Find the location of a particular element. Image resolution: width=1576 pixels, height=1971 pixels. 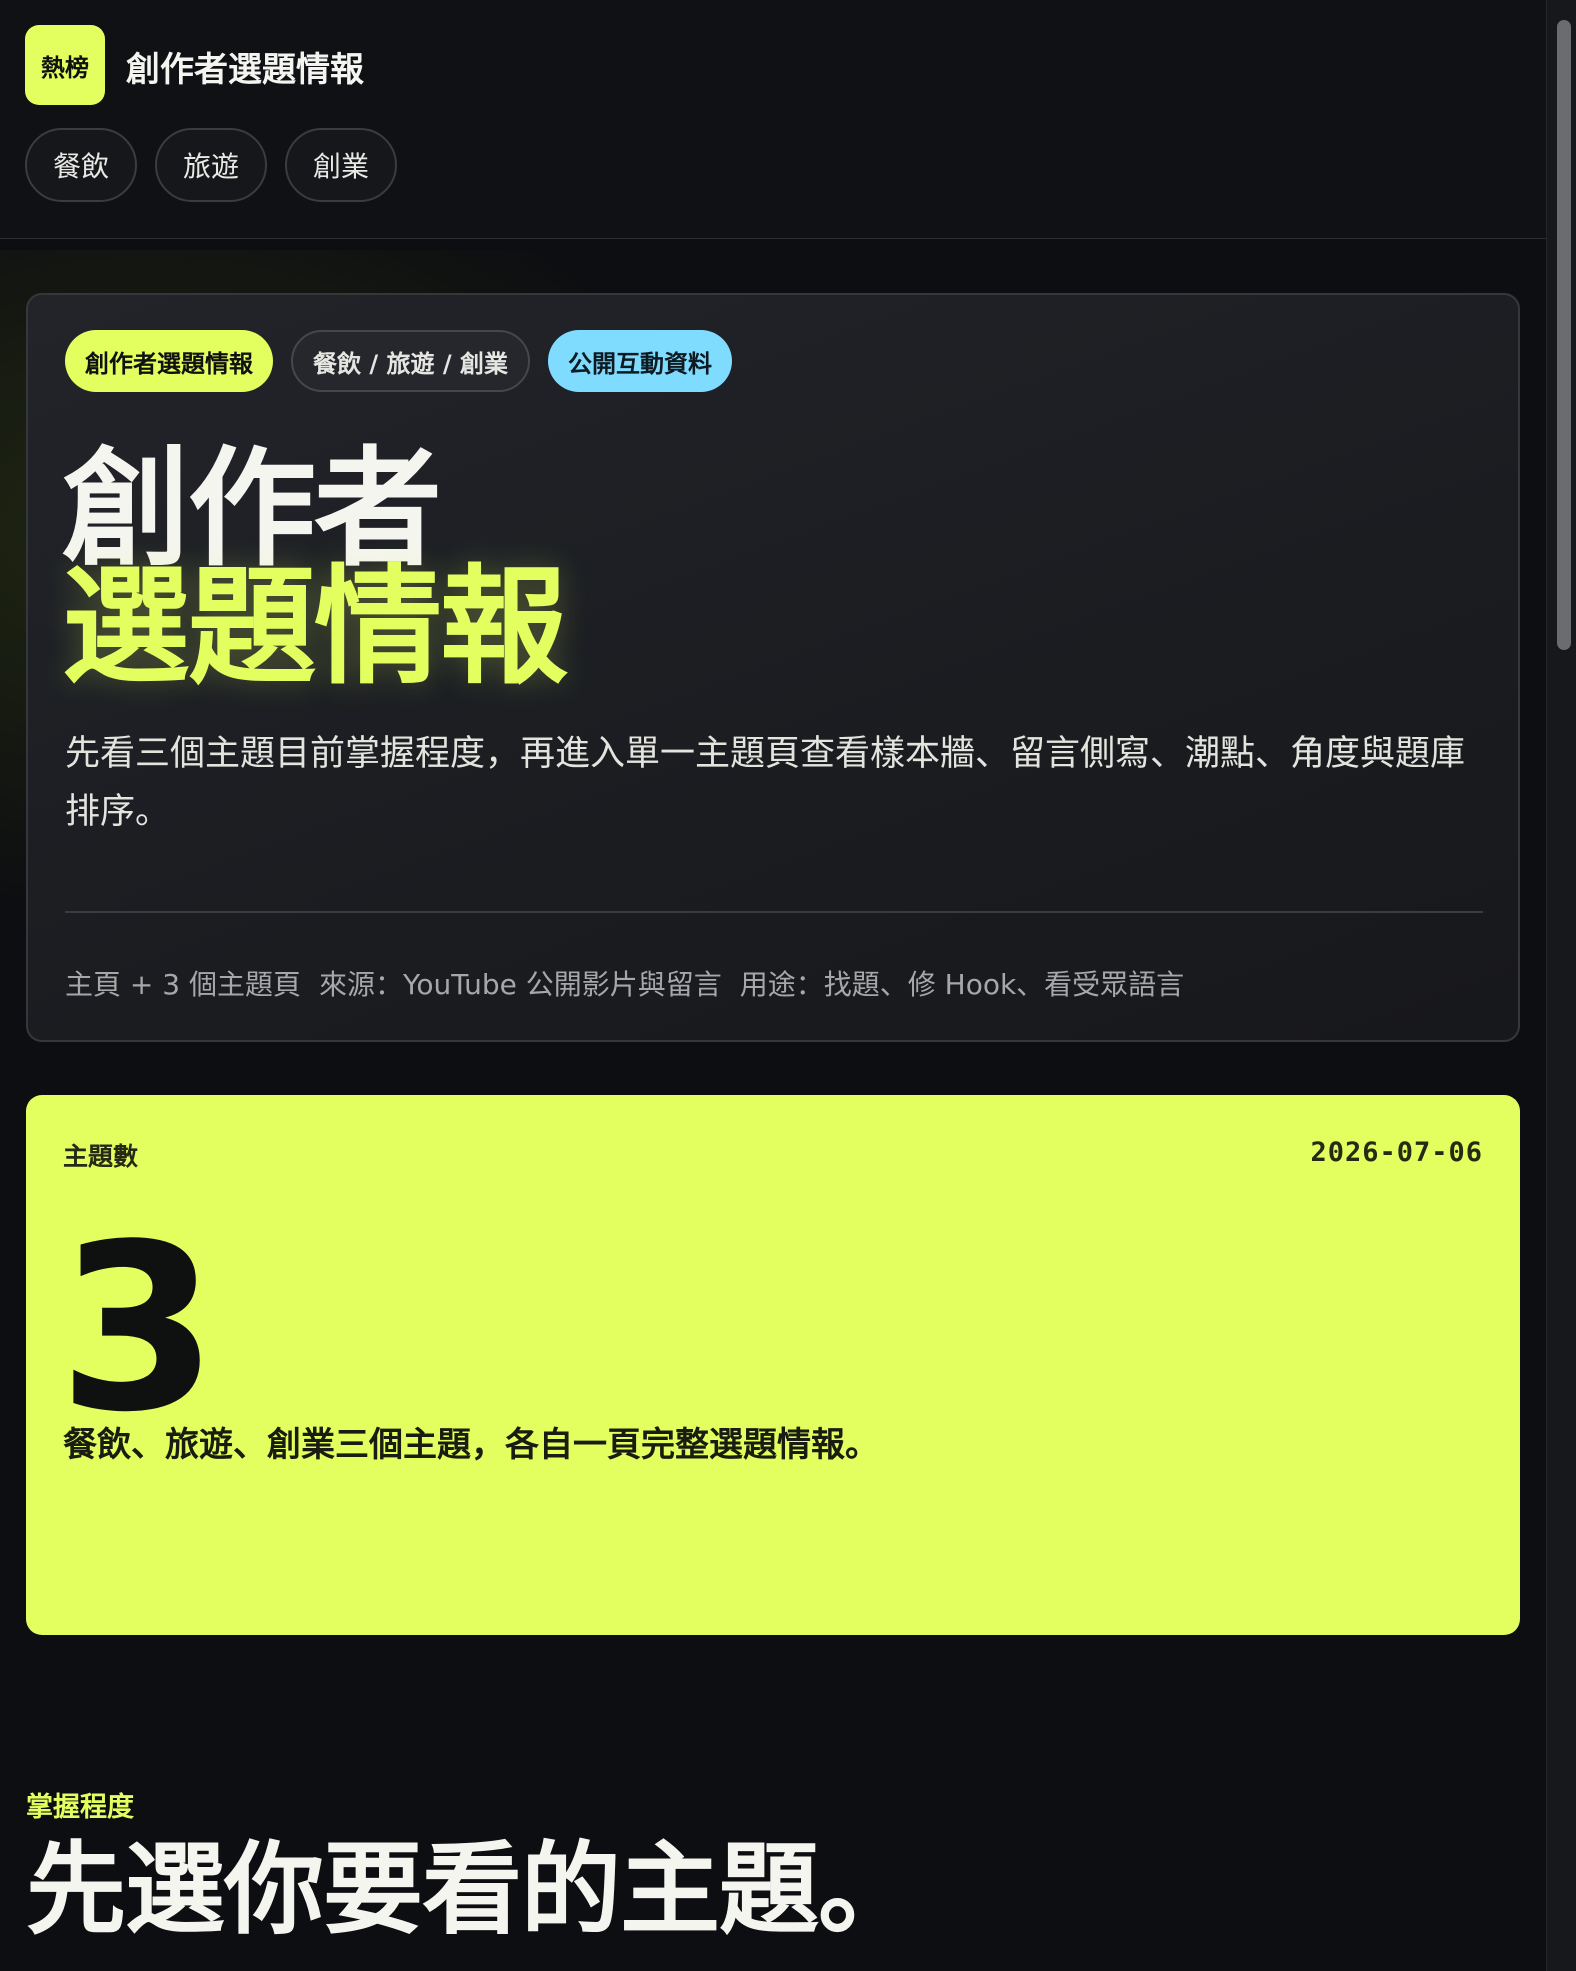

hero-title-line2: 選題情報 is located at coordinates (315, 627).